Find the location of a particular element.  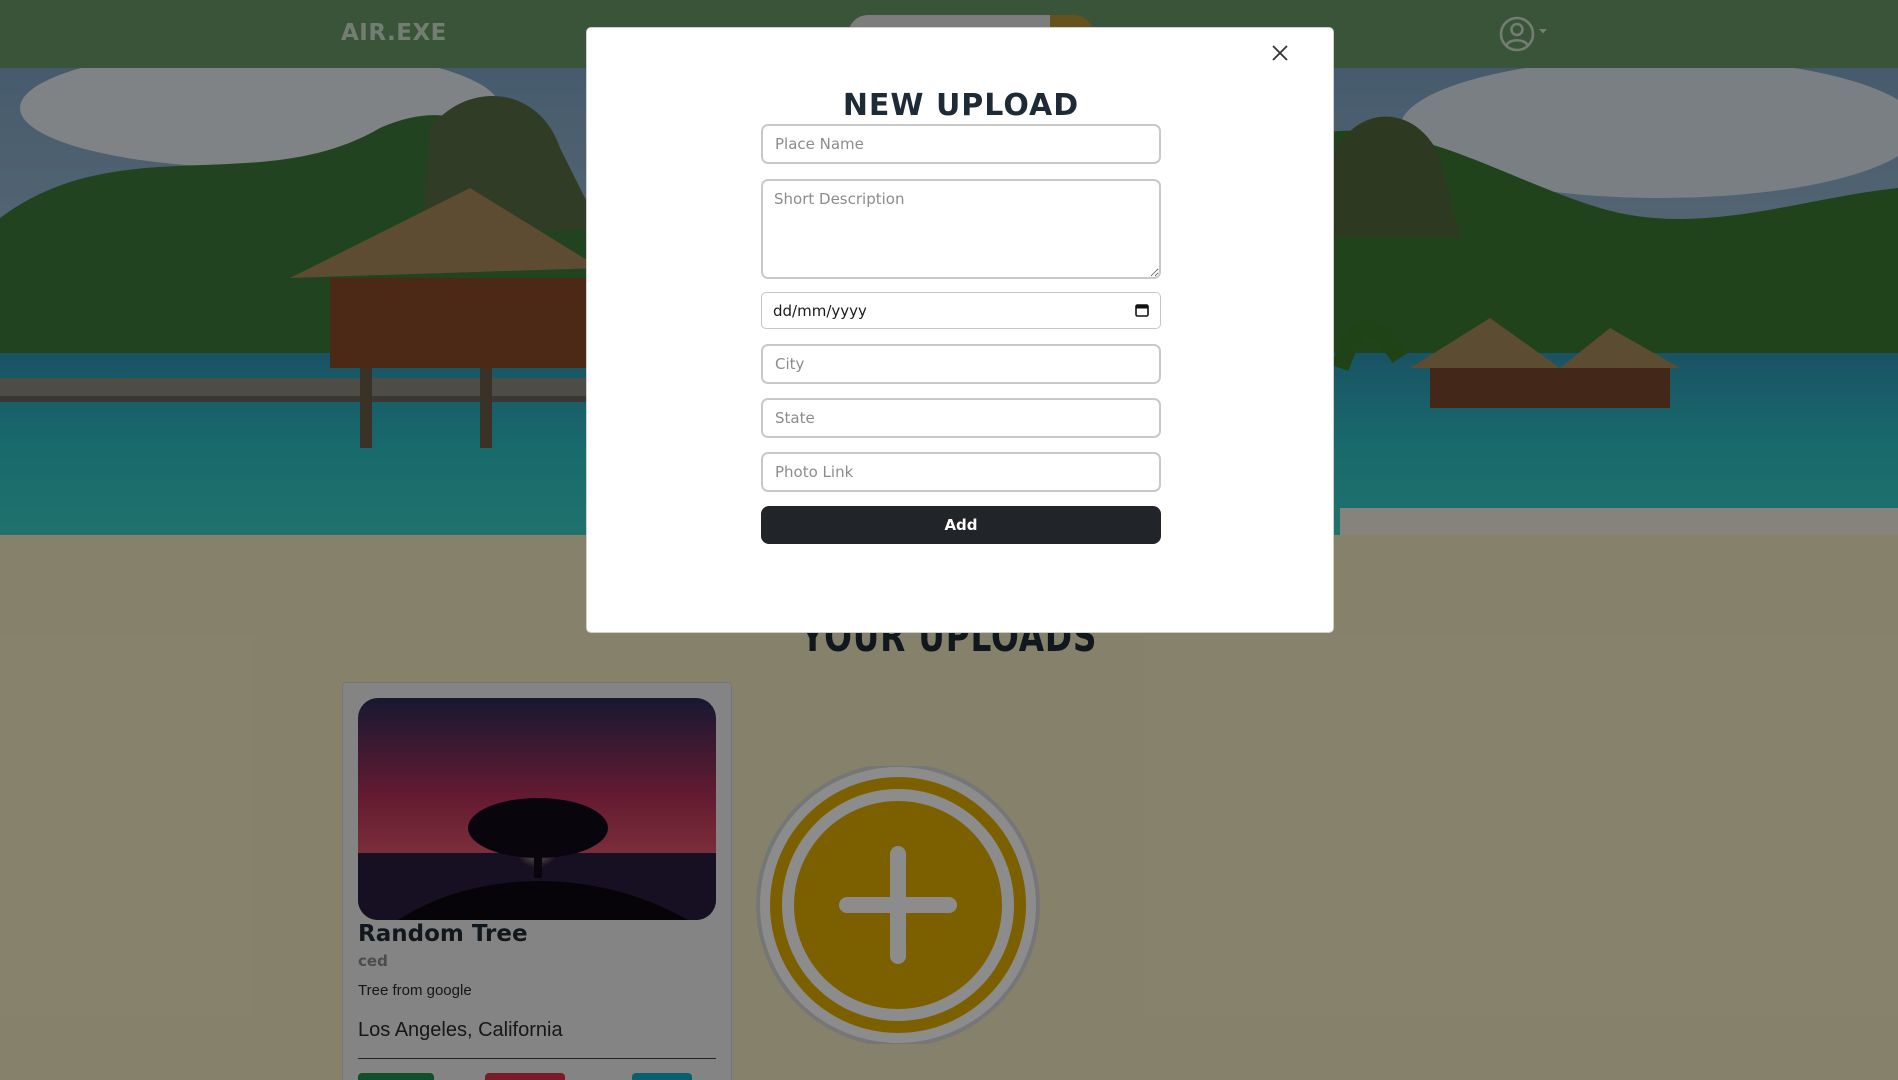

date-input: dd/mm/yyyy is located at coordinates (961, 310).